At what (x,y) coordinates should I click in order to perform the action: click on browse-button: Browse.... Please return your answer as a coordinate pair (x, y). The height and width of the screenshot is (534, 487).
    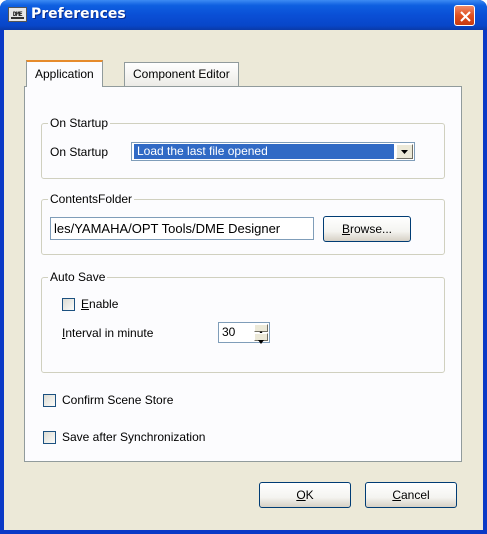
    Looking at the image, I should click on (367, 229).